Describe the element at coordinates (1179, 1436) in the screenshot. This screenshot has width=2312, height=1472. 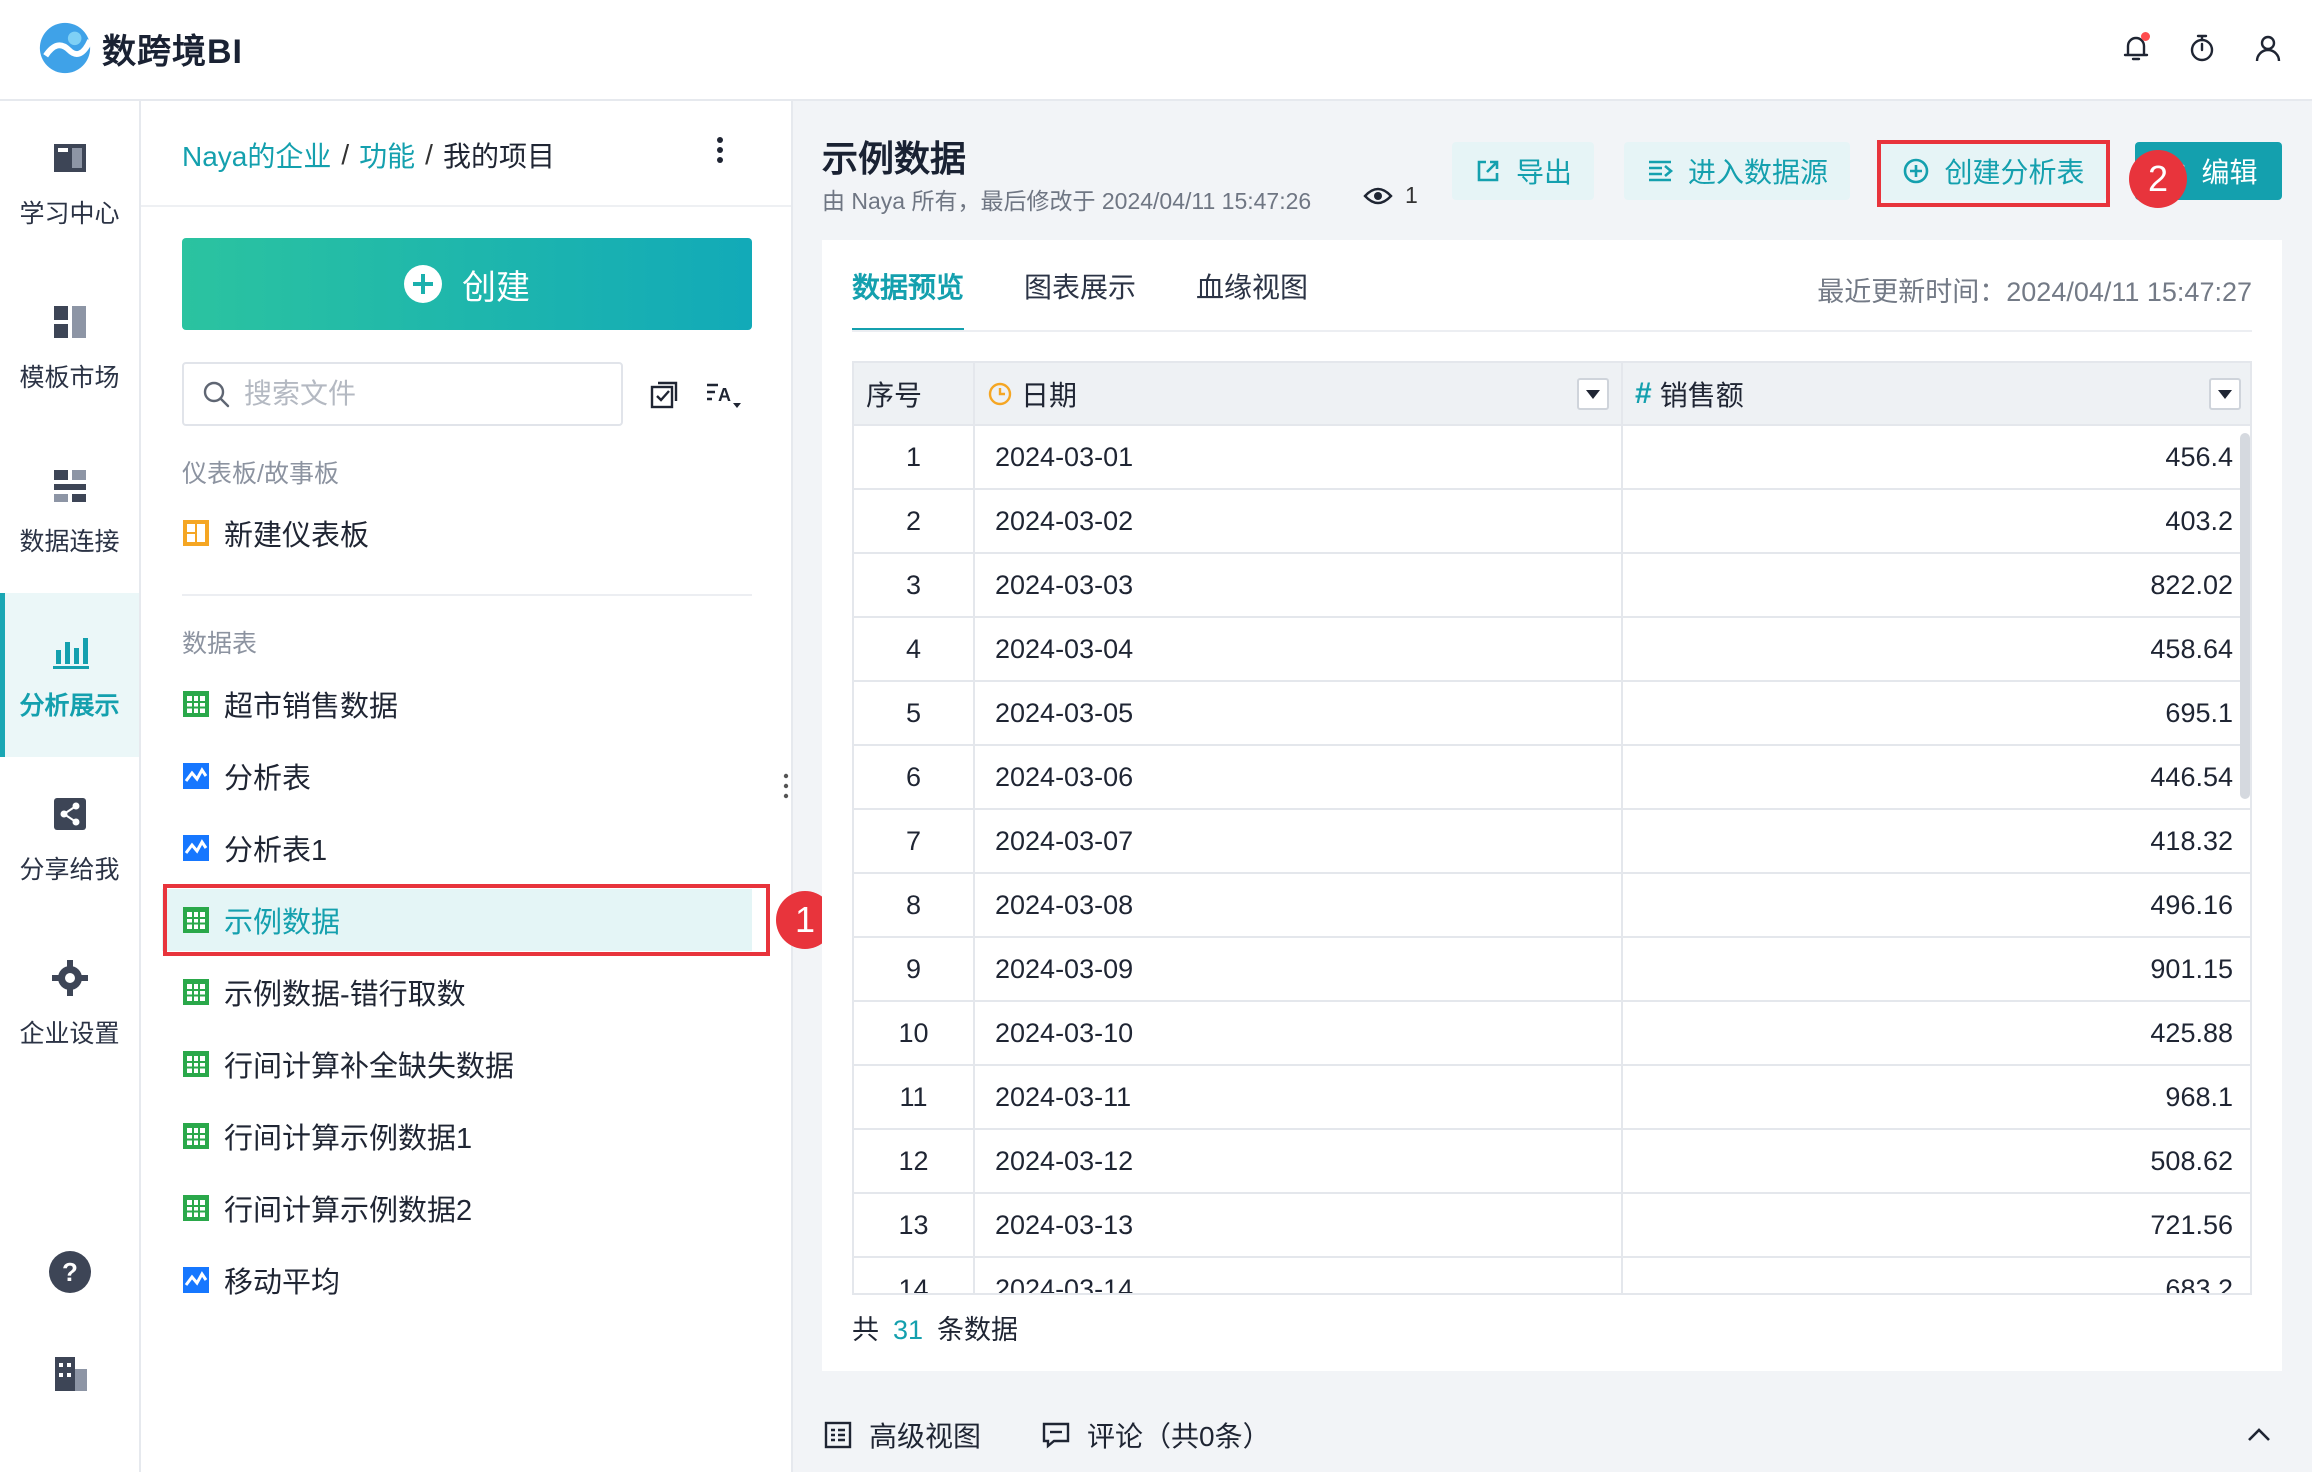
I see `comments-label: 评论（共0条）` at that location.